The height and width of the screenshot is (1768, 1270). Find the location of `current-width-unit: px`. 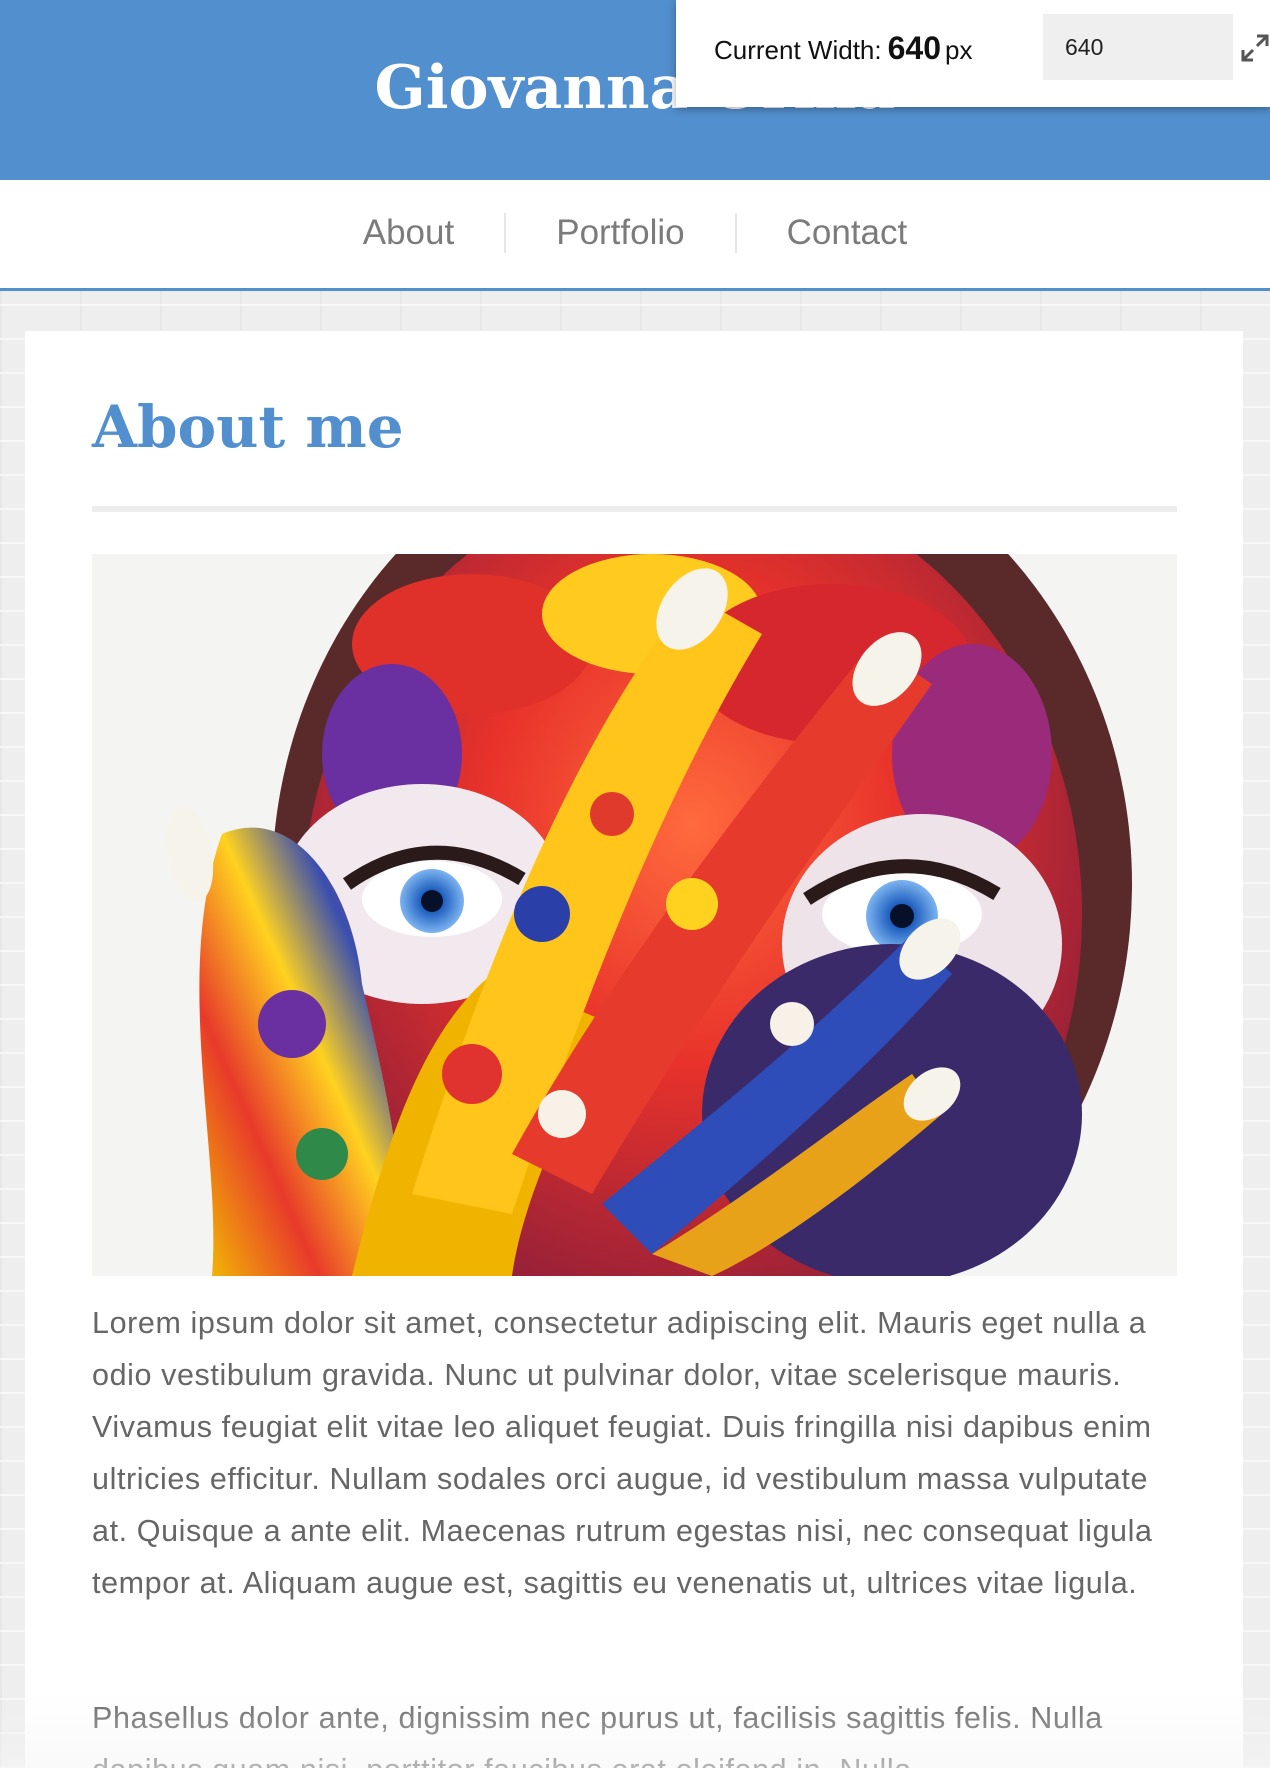

current-width-unit: px is located at coordinates (959, 50).